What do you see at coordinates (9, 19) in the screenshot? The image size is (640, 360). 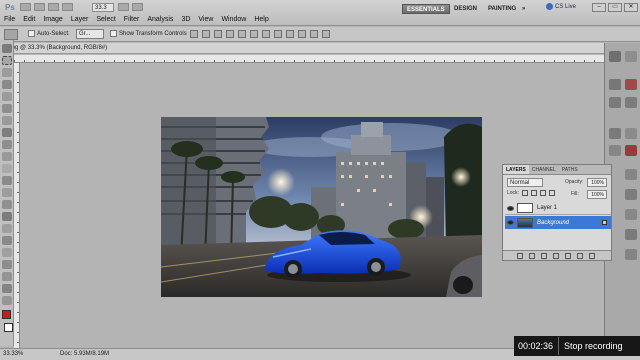 I see `menu-file: File` at bounding box center [9, 19].